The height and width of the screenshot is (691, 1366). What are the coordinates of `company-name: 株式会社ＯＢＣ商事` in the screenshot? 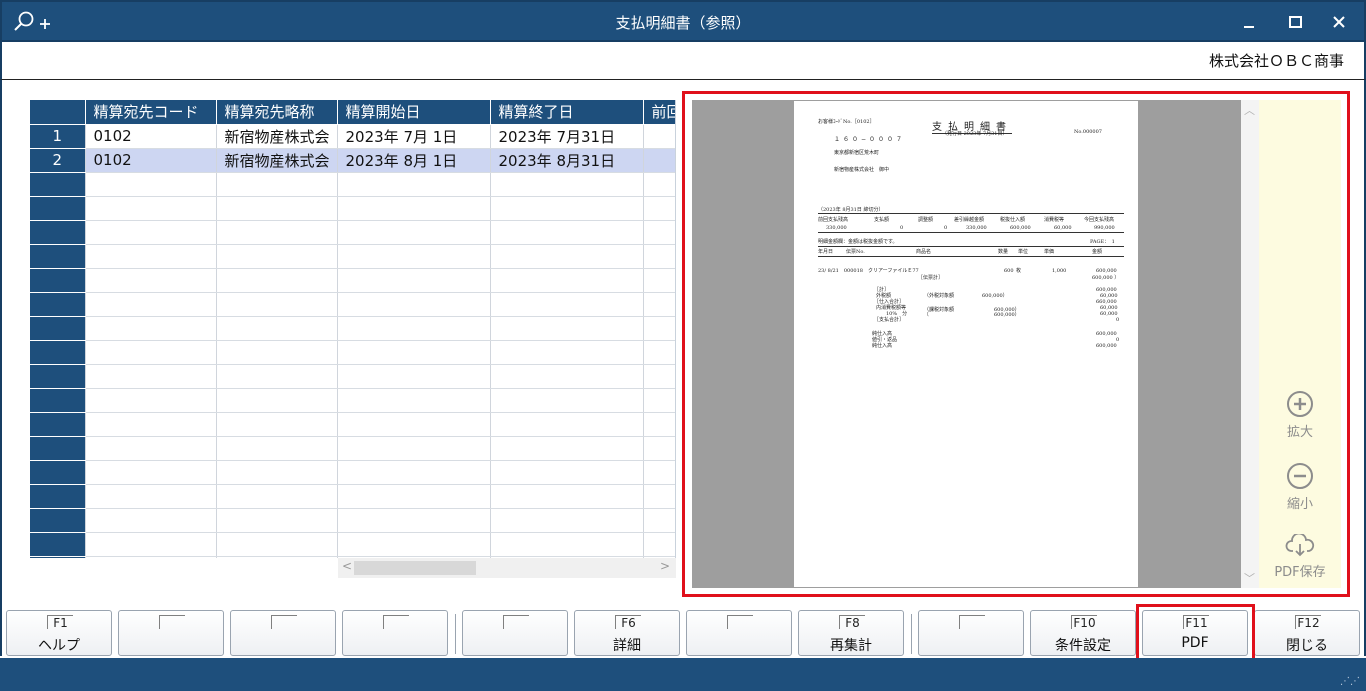 It's located at (1276, 61).